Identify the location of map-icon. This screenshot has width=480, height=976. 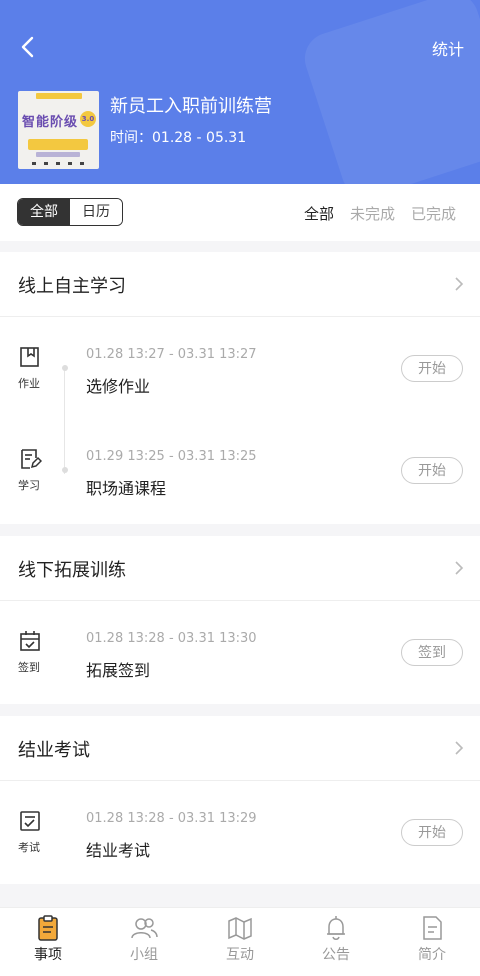
(240, 928).